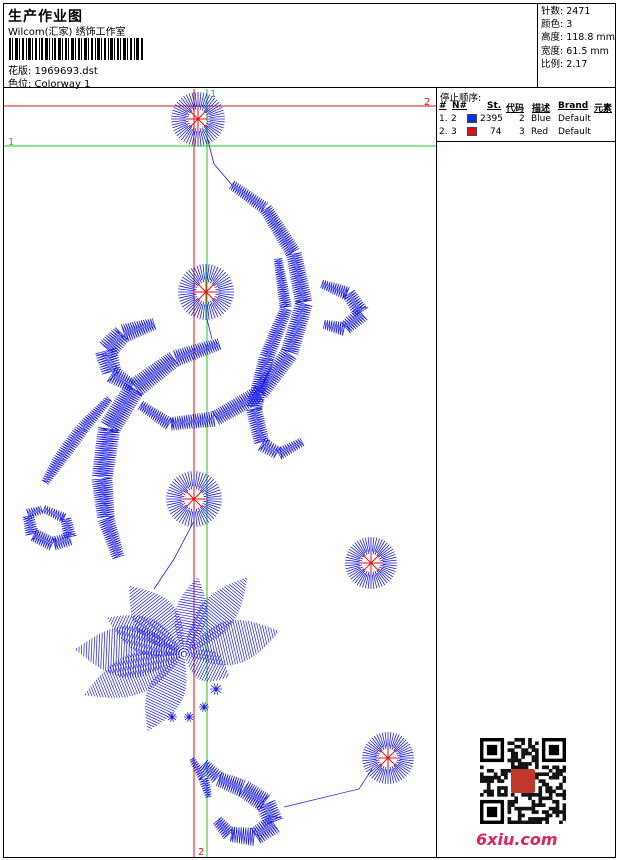  I want to click on design-scale: 比例: 2.17, so click(564, 64).